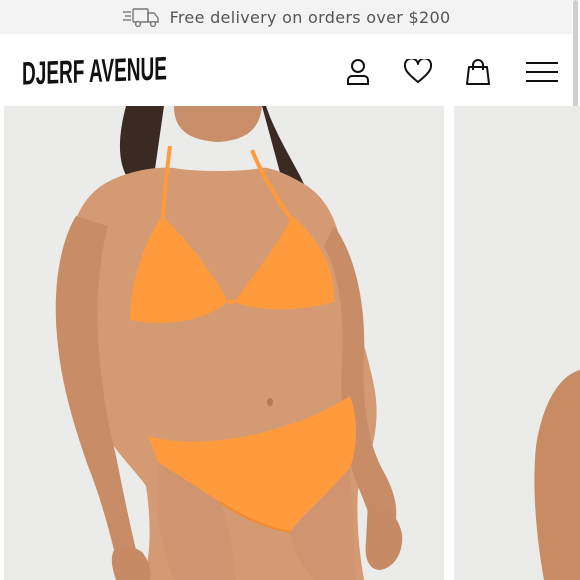 Image resolution: width=580 pixels, height=580 pixels. Describe the element at coordinates (286, 70) in the screenshot. I see `site-header: DJERF AVENUE` at that location.